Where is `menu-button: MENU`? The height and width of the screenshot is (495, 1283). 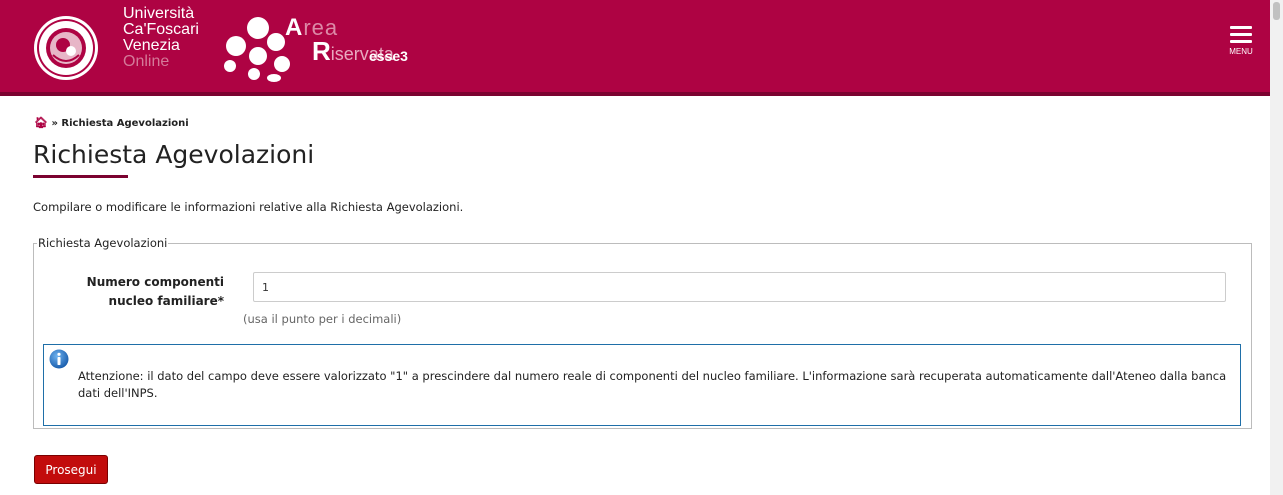
menu-button: MENU is located at coordinates (1241, 48).